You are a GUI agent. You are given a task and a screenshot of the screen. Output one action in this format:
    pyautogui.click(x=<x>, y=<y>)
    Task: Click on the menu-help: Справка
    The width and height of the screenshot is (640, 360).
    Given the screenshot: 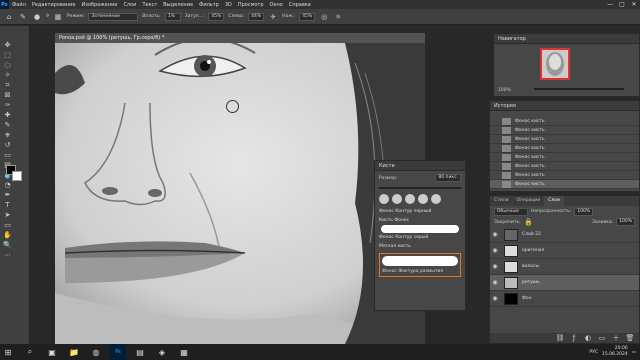 What is the action you would take?
    pyautogui.click(x=300, y=5)
    